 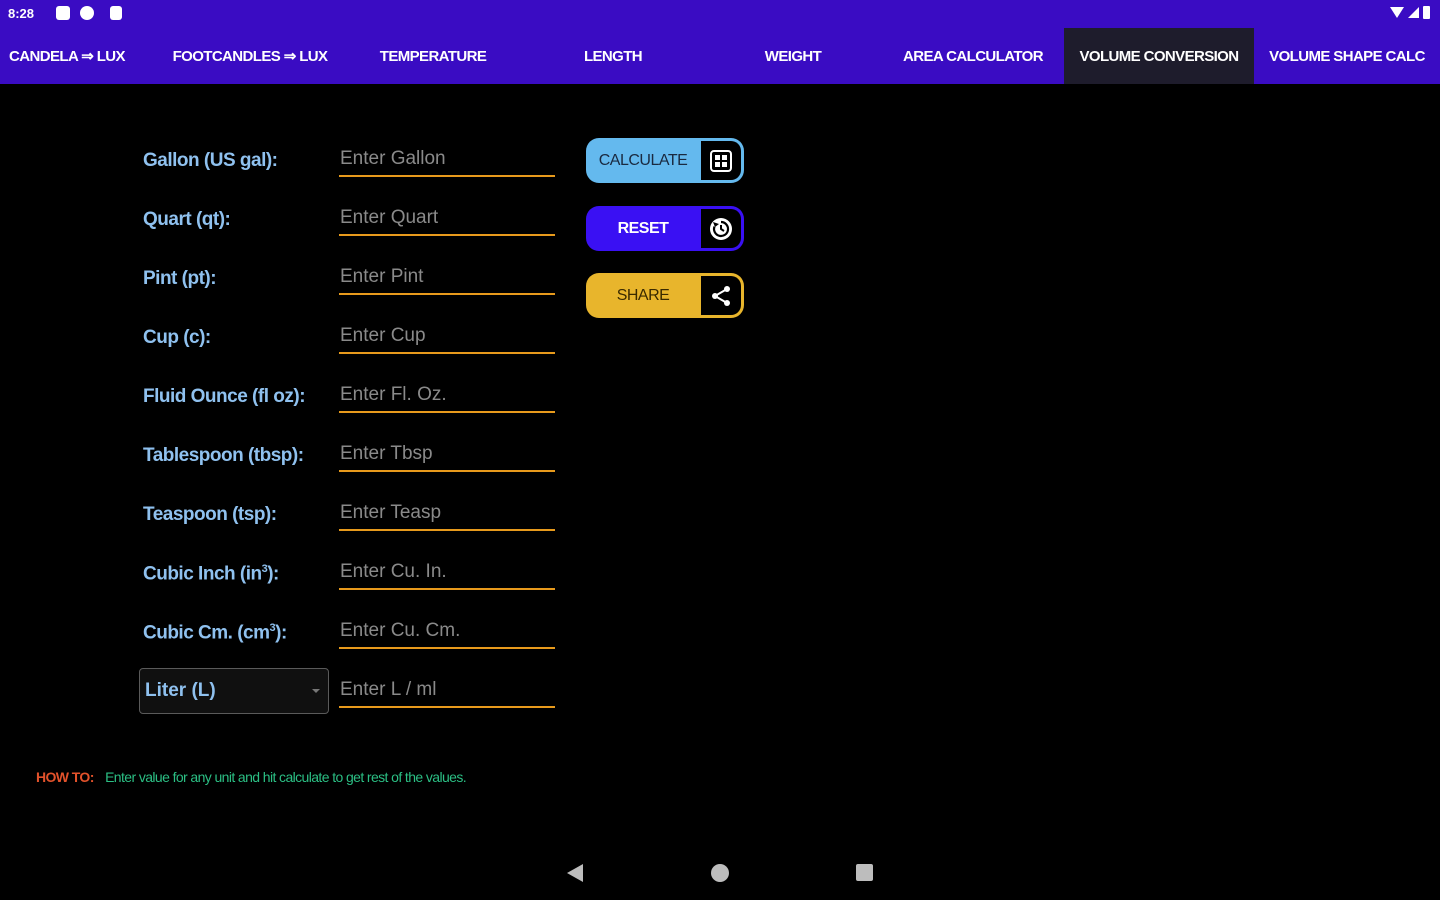 What do you see at coordinates (87, 13) in the screenshot?
I see `app-notification-icon` at bounding box center [87, 13].